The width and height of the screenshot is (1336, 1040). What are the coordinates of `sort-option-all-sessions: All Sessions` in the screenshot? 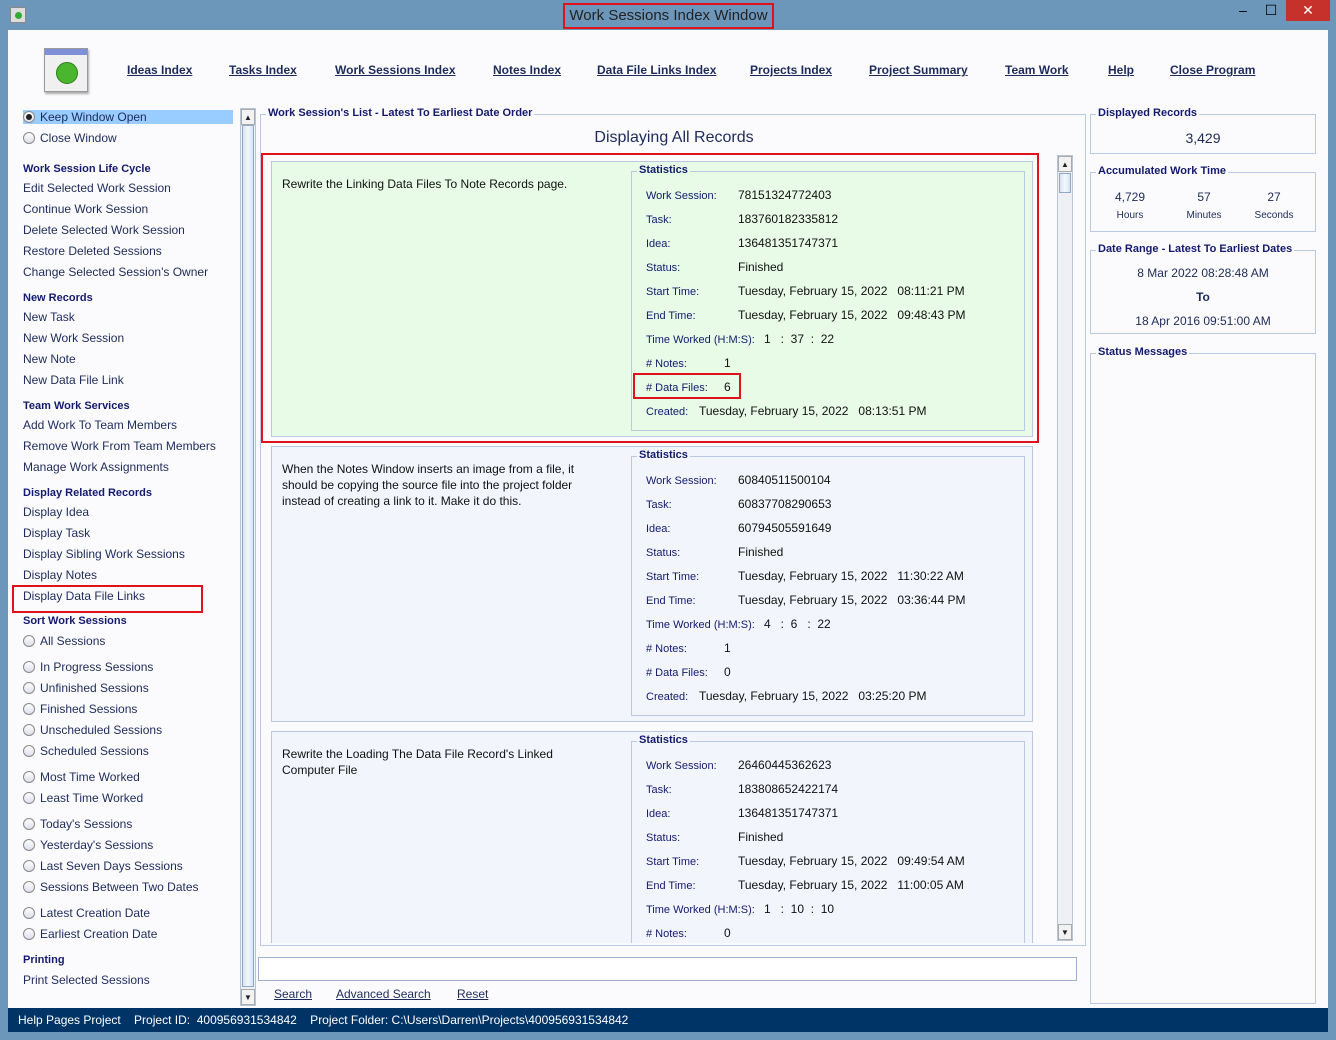 It's located at (64, 641).